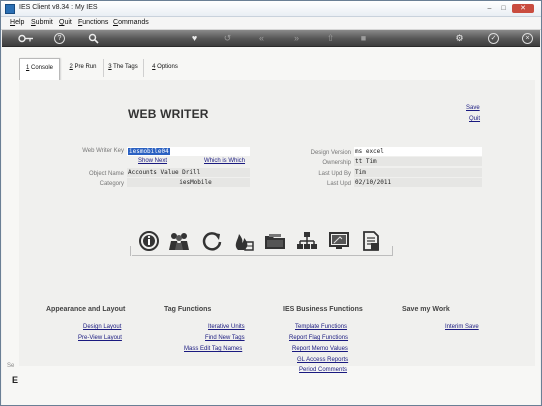 The height and width of the screenshot is (406, 542). Describe the element at coordinates (418, 151) in the screenshot. I see `design-version-field: ms excel` at that location.